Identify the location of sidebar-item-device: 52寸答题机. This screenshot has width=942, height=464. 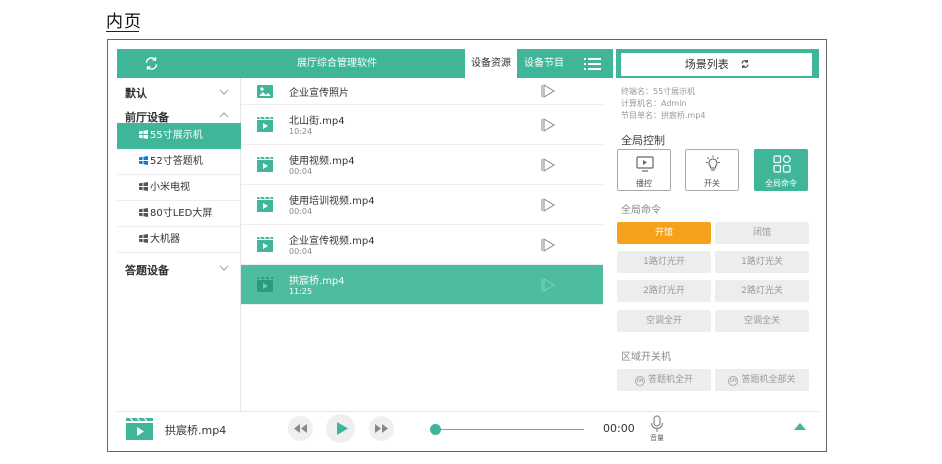
(179, 162).